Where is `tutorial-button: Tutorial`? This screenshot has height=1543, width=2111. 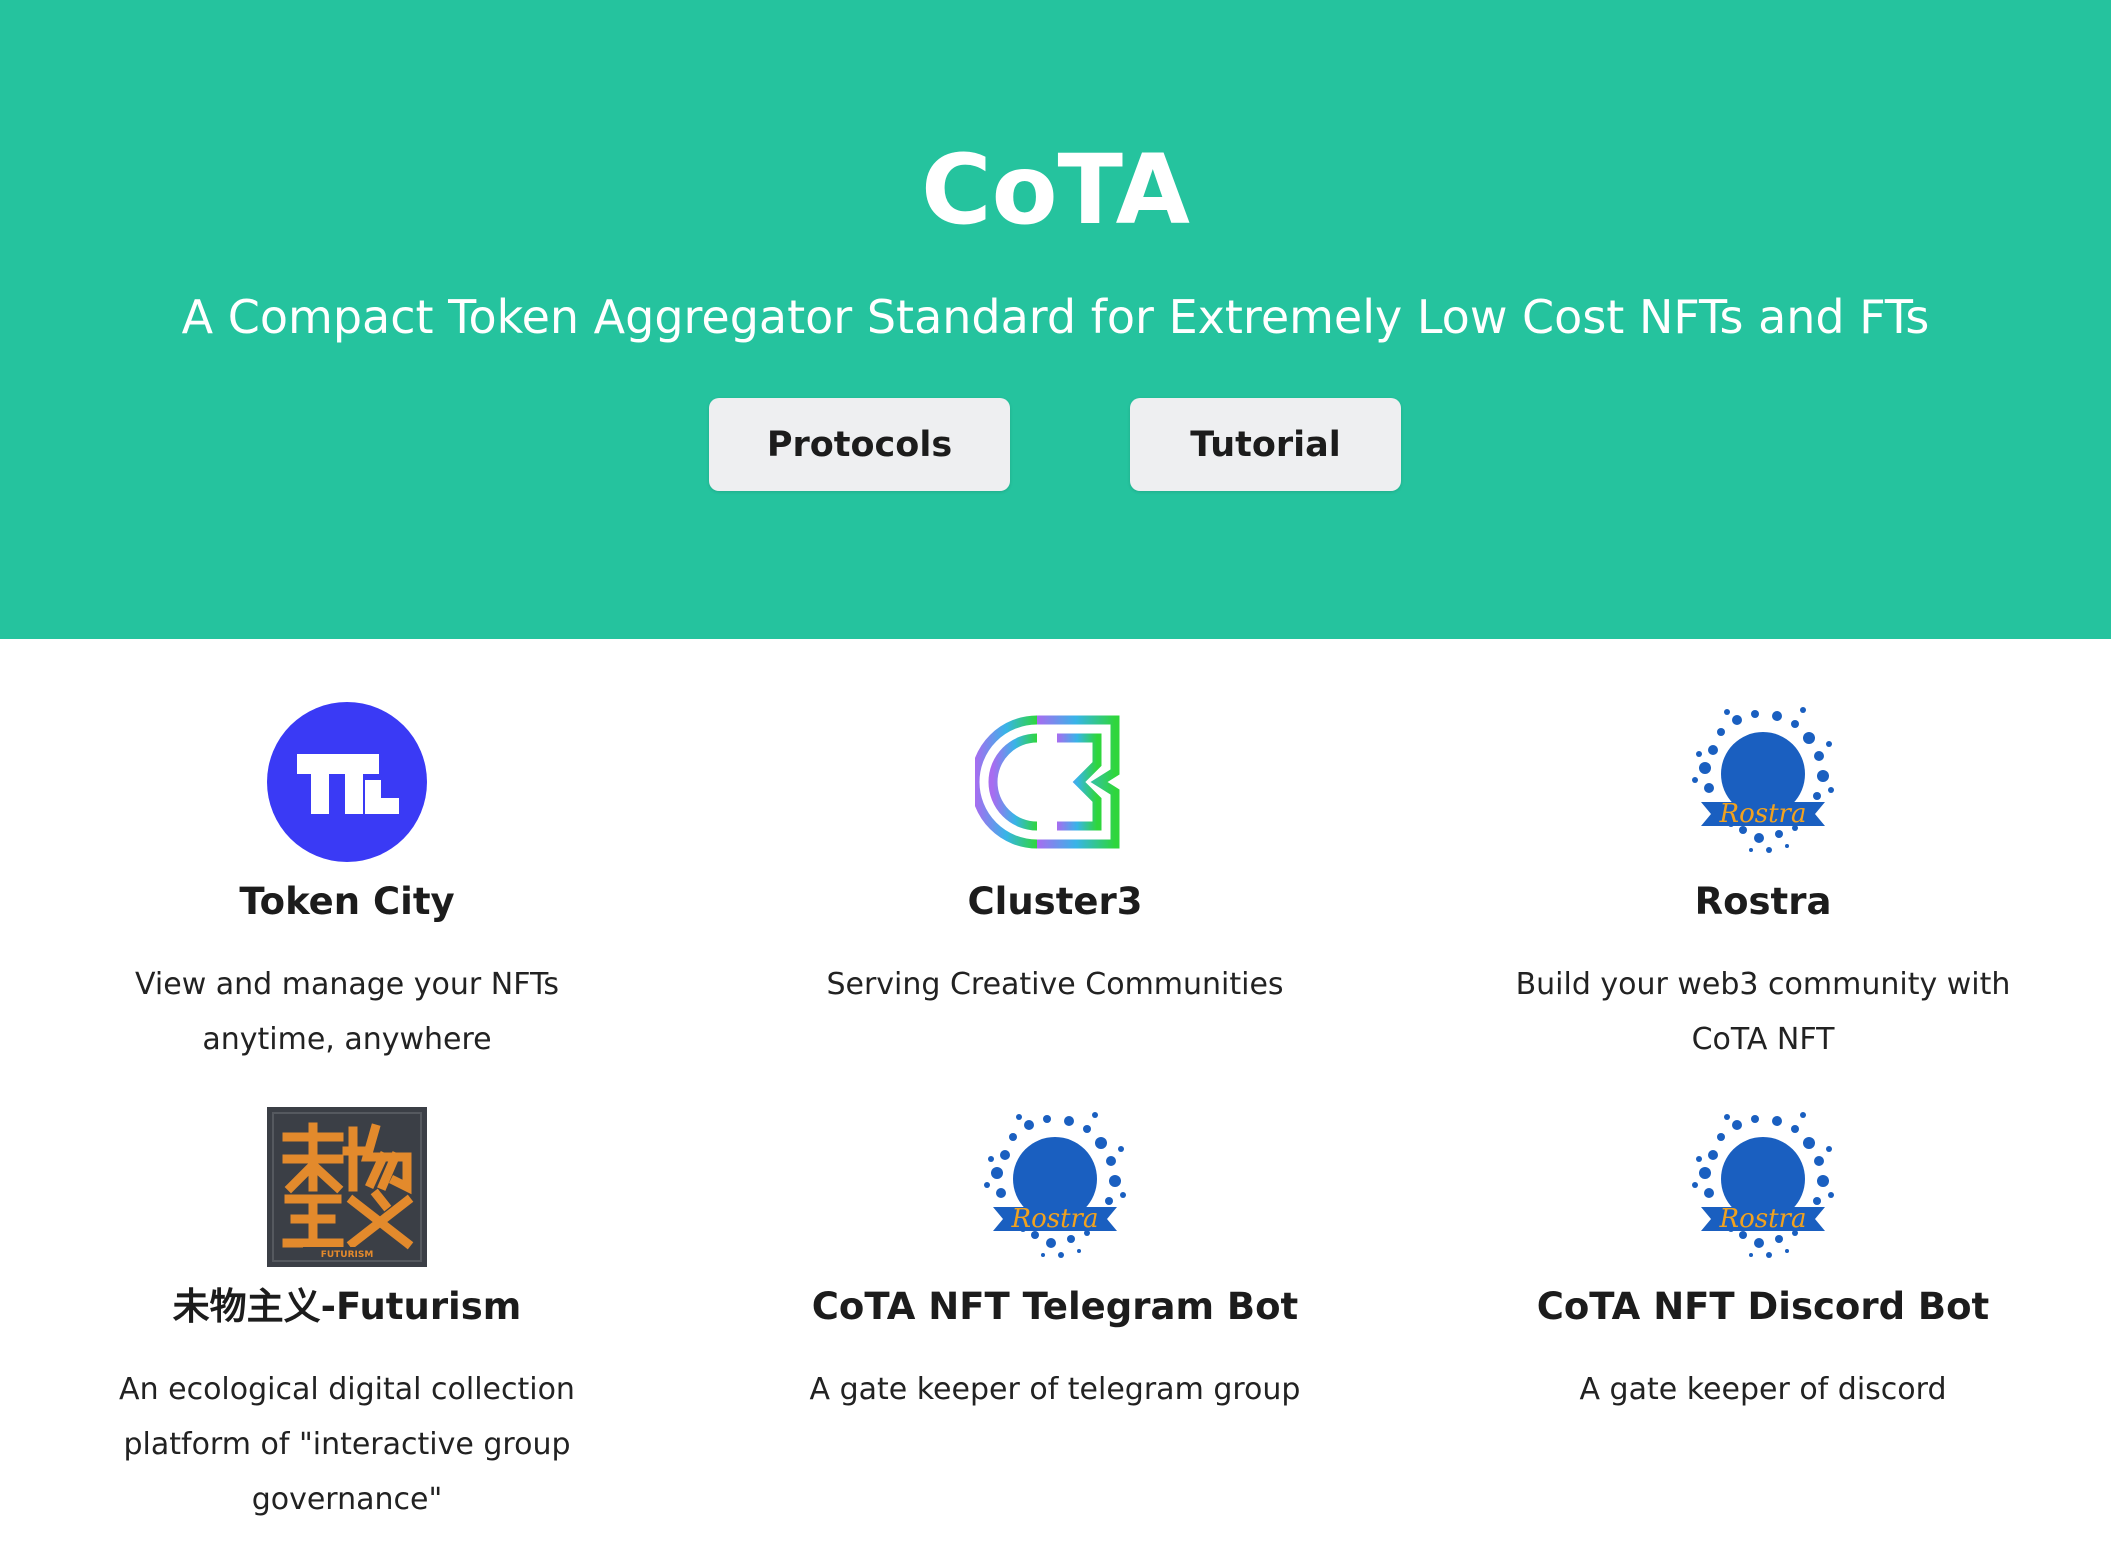 tutorial-button: Tutorial is located at coordinates (1265, 444).